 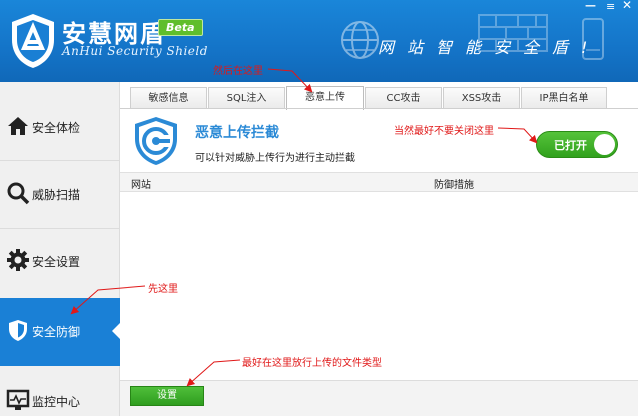 What do you see at coordinates (481, 98) in the screenshot?
I see `tab-xss-attack: XSS攻击` at bounding box center [481, 98].